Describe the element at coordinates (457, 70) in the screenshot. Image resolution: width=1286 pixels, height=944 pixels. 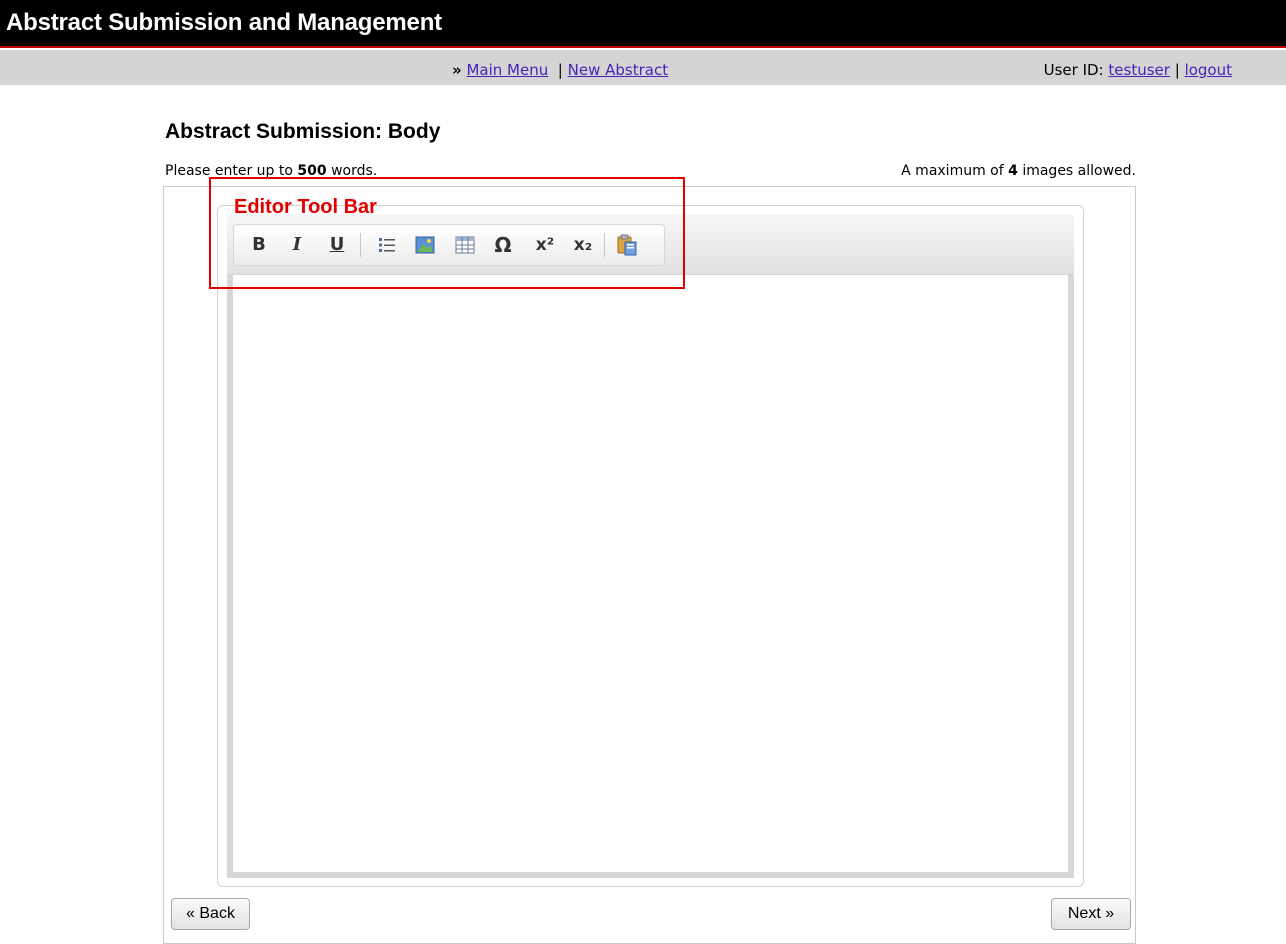
I see `nav-prefix: »` at that location.